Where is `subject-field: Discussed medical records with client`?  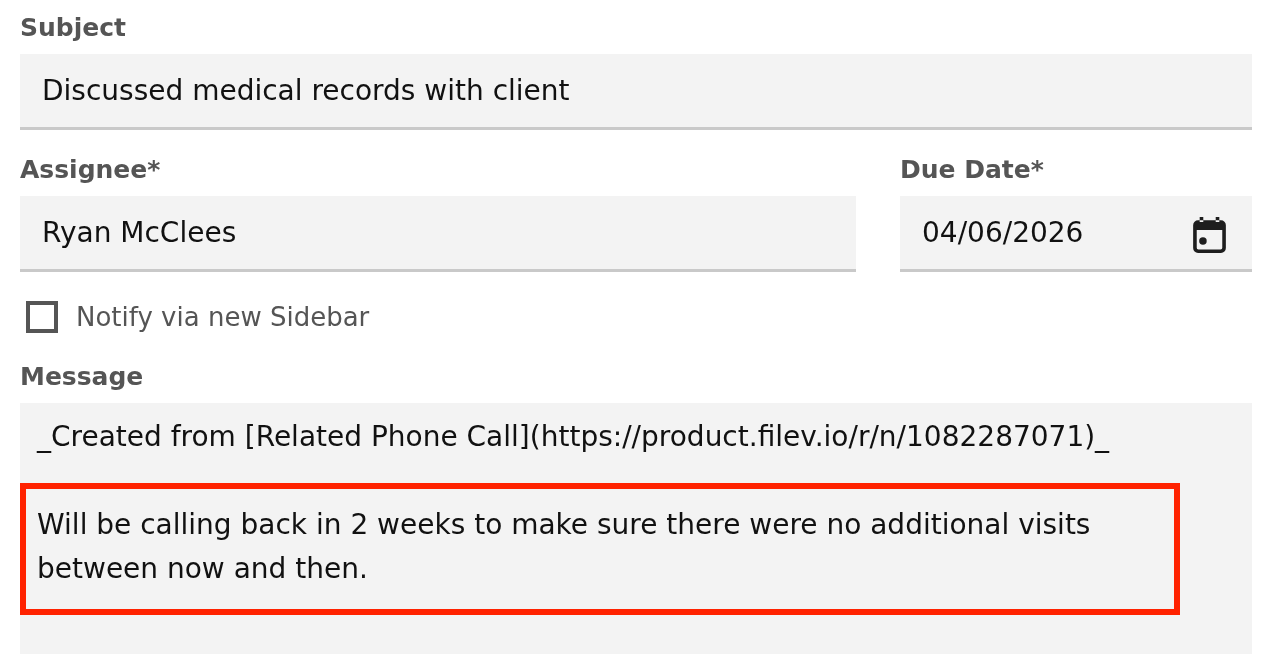 subject-field: Discussed medical records with client is located at coordinates (636, 92).